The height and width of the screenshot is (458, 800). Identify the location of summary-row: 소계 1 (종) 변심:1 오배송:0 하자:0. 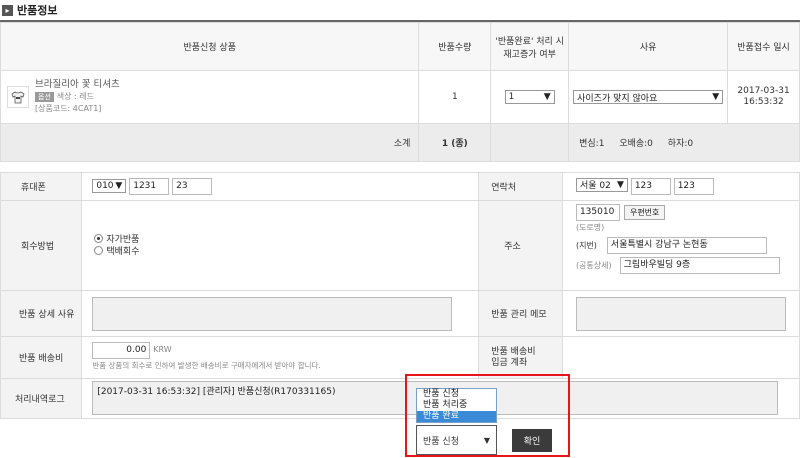
(400, 142).